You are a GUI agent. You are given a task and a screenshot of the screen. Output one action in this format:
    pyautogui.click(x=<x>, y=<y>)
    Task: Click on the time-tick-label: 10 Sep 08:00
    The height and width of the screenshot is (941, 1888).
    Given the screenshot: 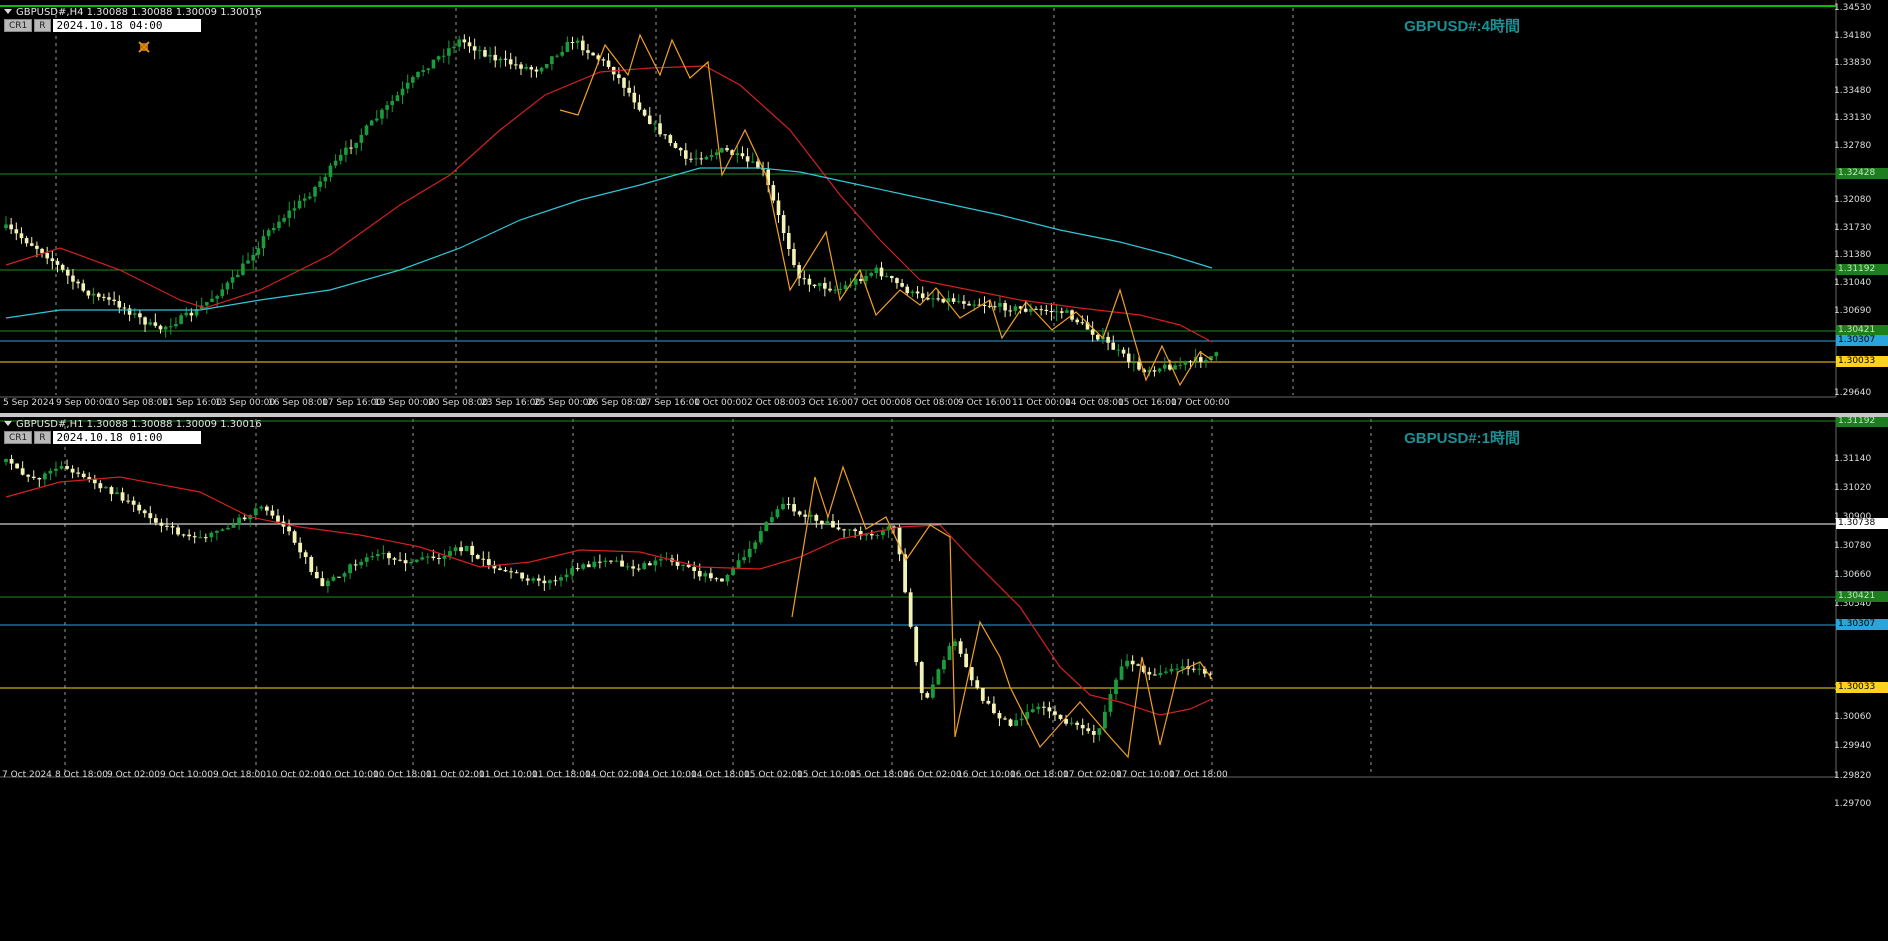 What is the action you would take?
    pyautogui.click(x=138, y=403)
    